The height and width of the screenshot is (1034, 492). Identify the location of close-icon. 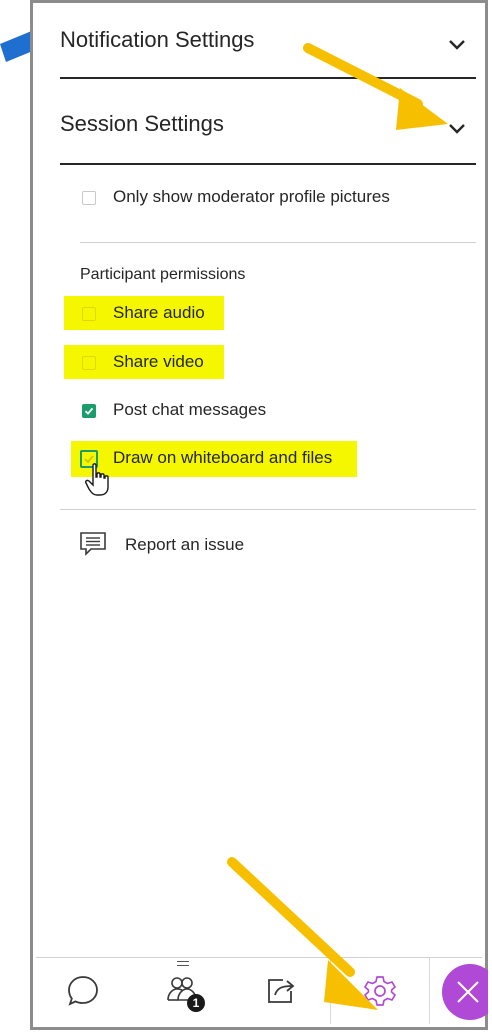
(468, 992).